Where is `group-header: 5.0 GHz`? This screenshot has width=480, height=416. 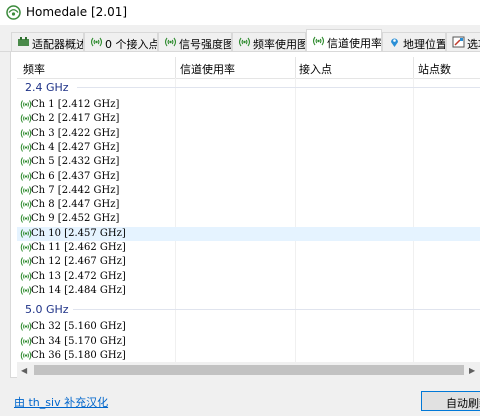
group-header: 5.0 GHz is located at coordinates (47, 310).